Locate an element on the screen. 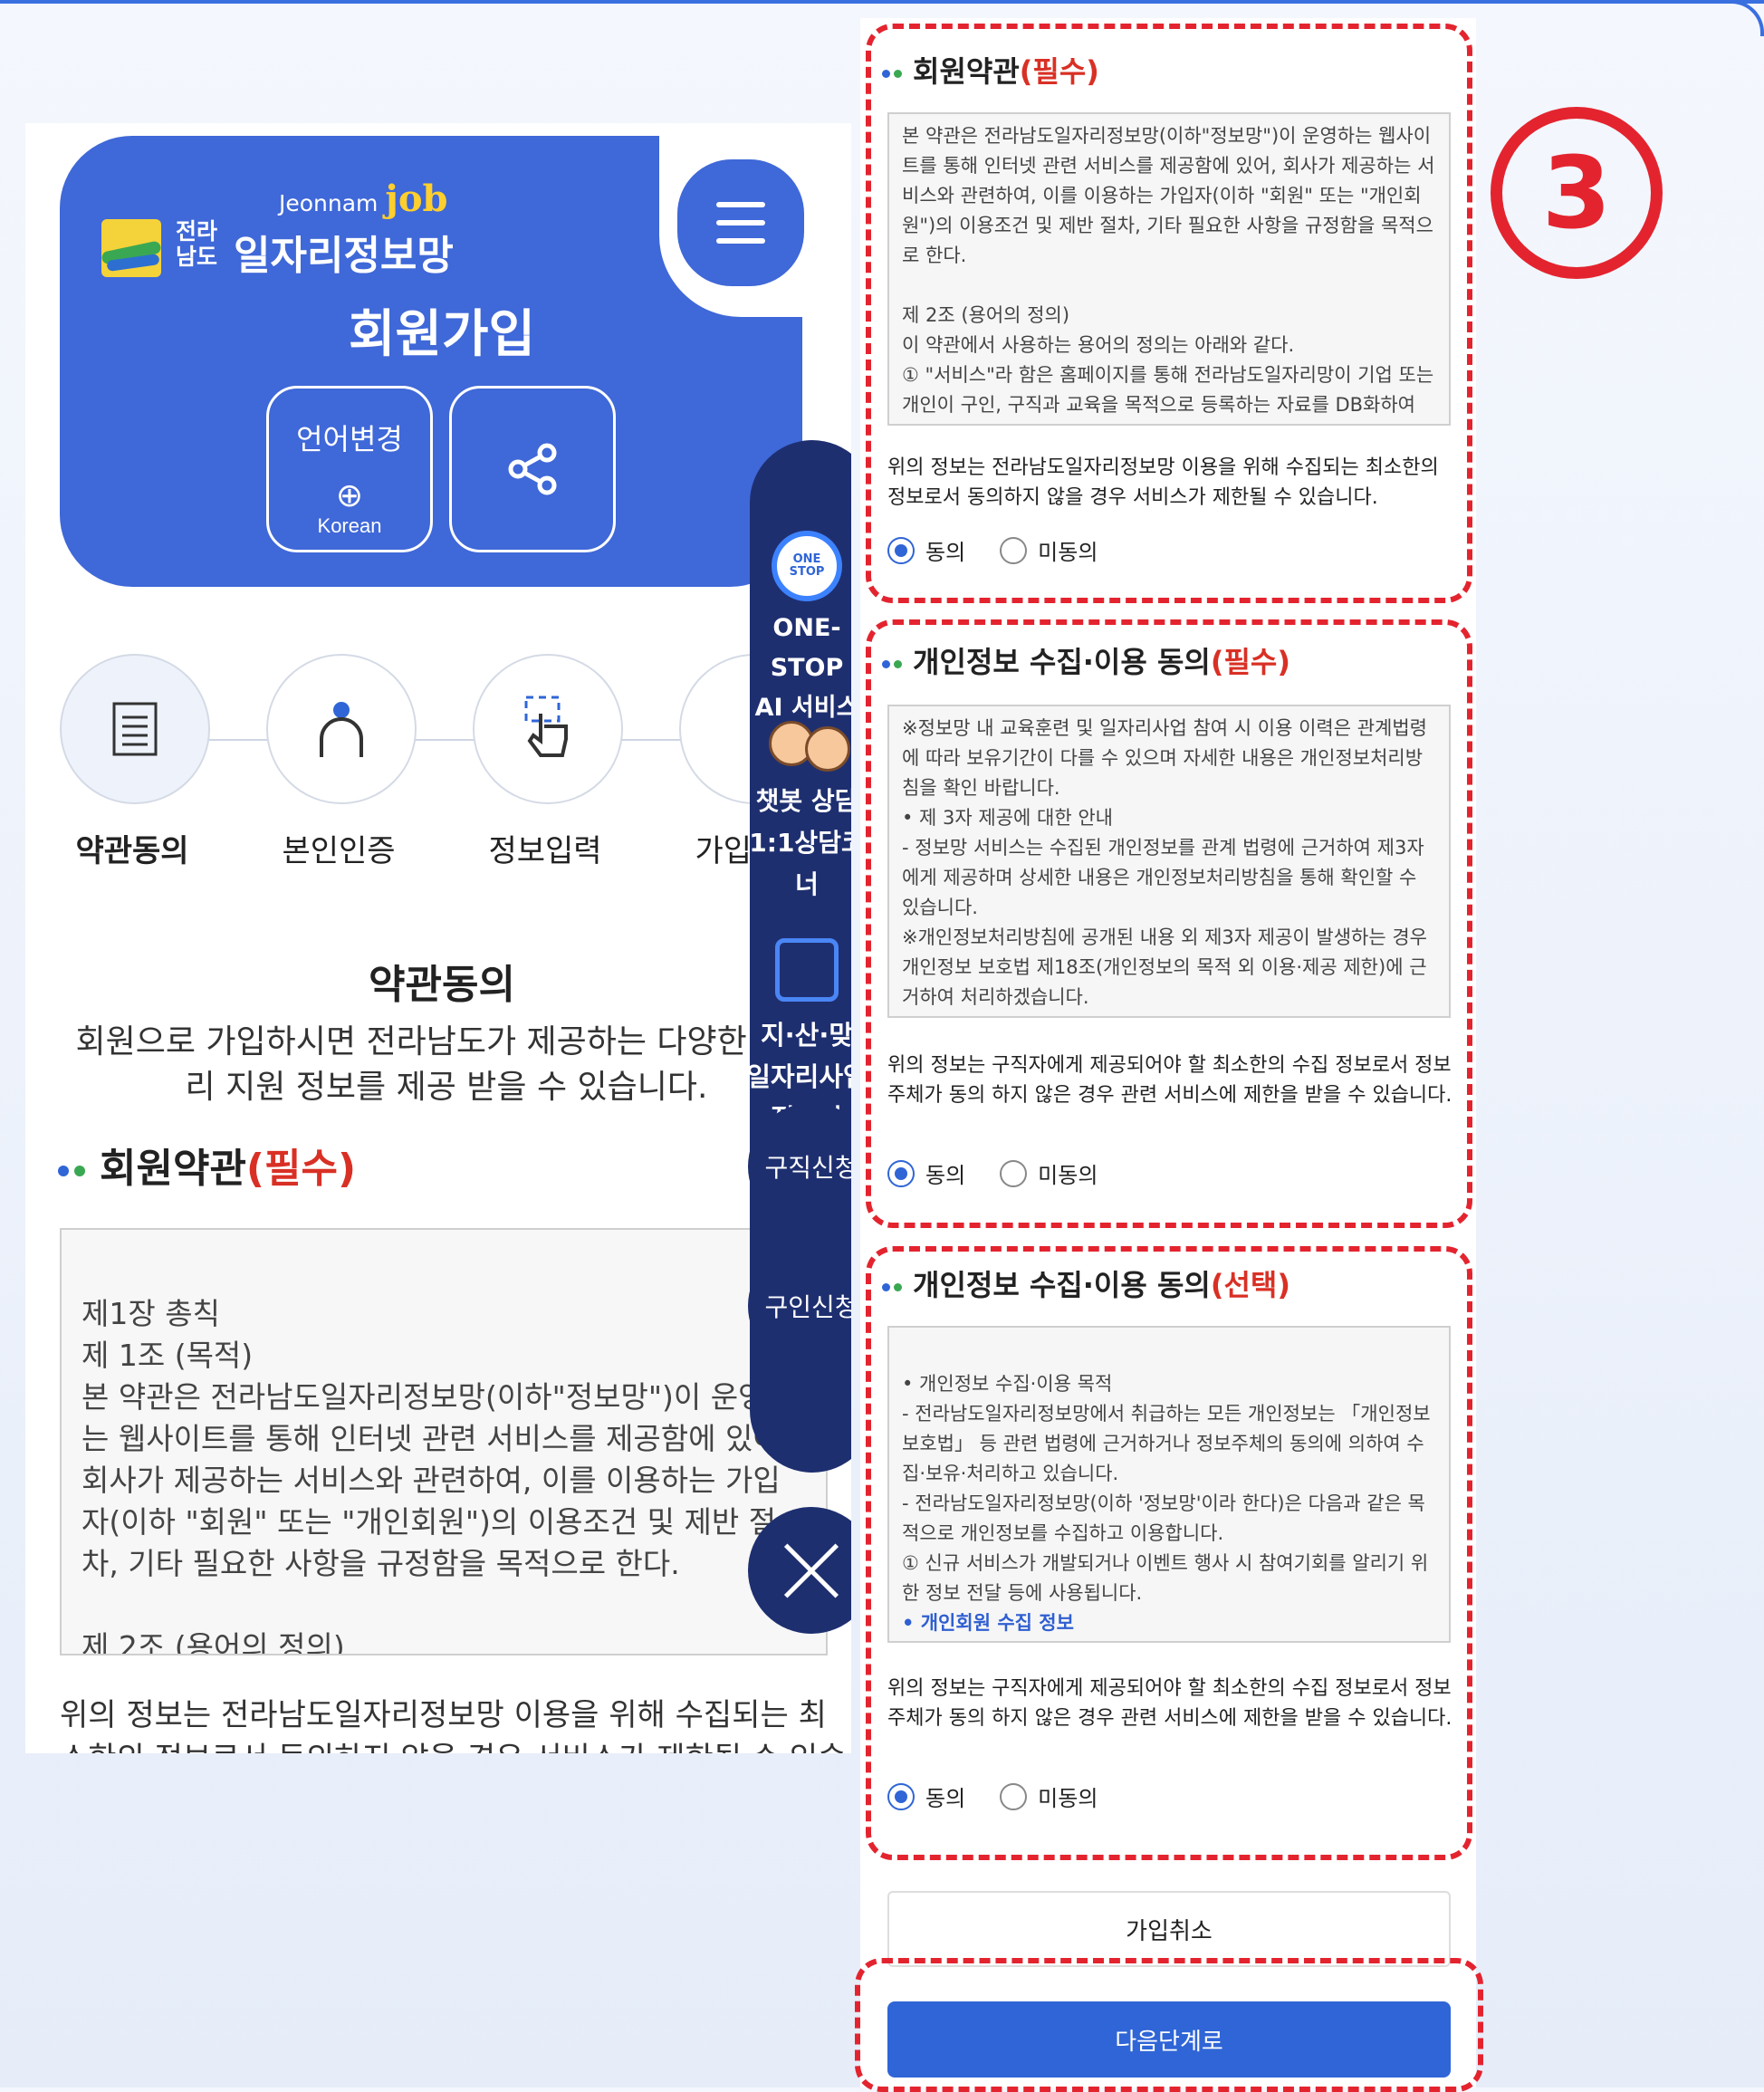 The image size is (1764, 2092). site-logo-text: 일자리정보망 is located at coordinates (344, 252).